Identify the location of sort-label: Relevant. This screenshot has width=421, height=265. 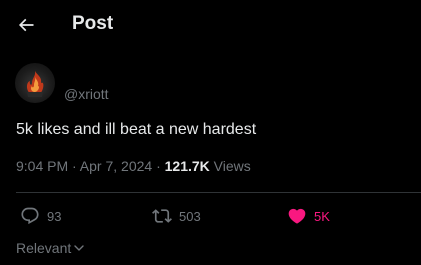
(44, 248).